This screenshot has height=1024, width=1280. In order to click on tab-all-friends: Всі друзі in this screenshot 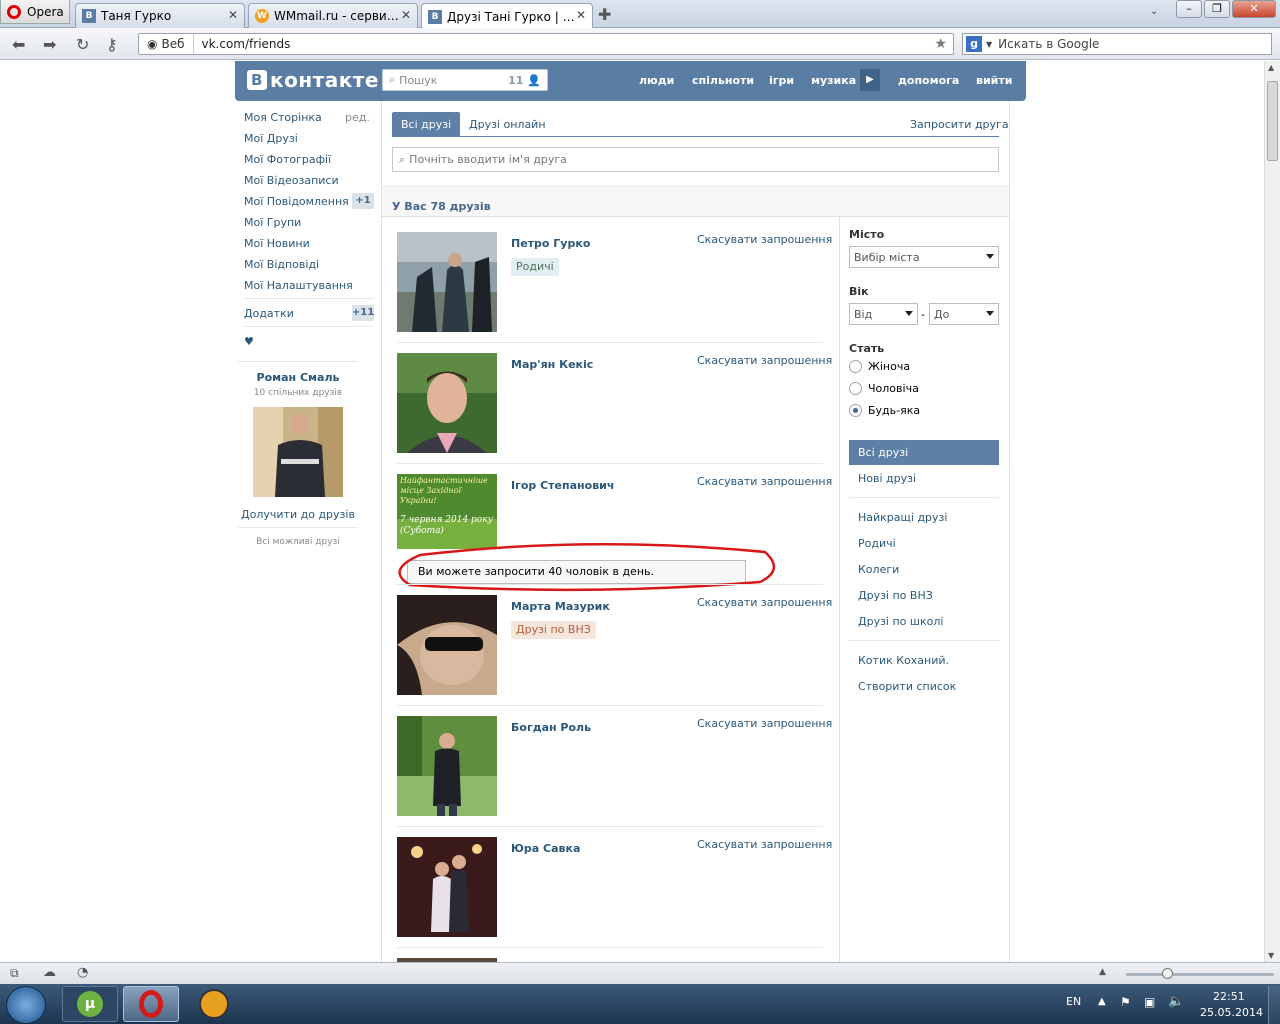, I will do `click(426, 124)`.